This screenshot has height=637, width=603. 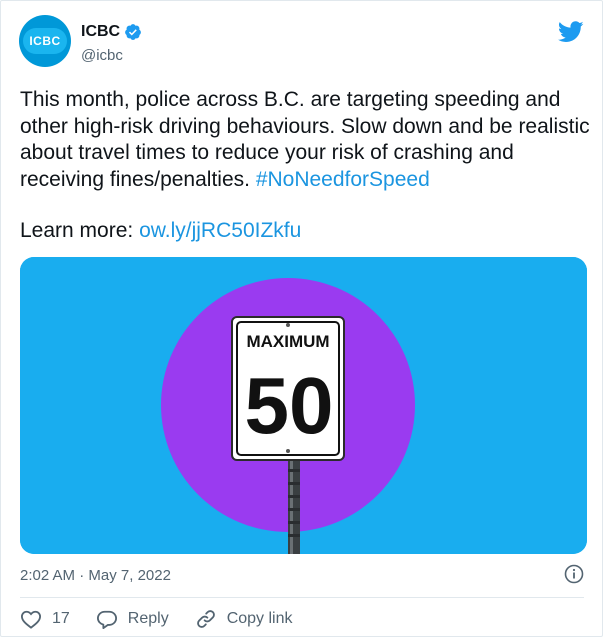 I want to click on copy-link-button: Copy link, so click(x=244, y=619).